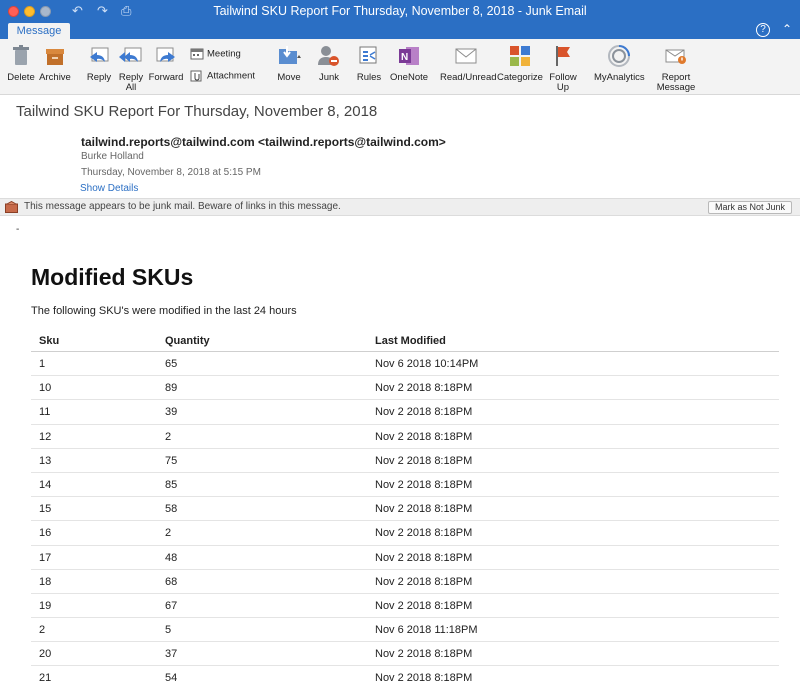 This screenshot has width=800, height=686. Describe the element at coordinates (409, 77) in the screenshot. I see `onenote-label: OneNote` at that location.